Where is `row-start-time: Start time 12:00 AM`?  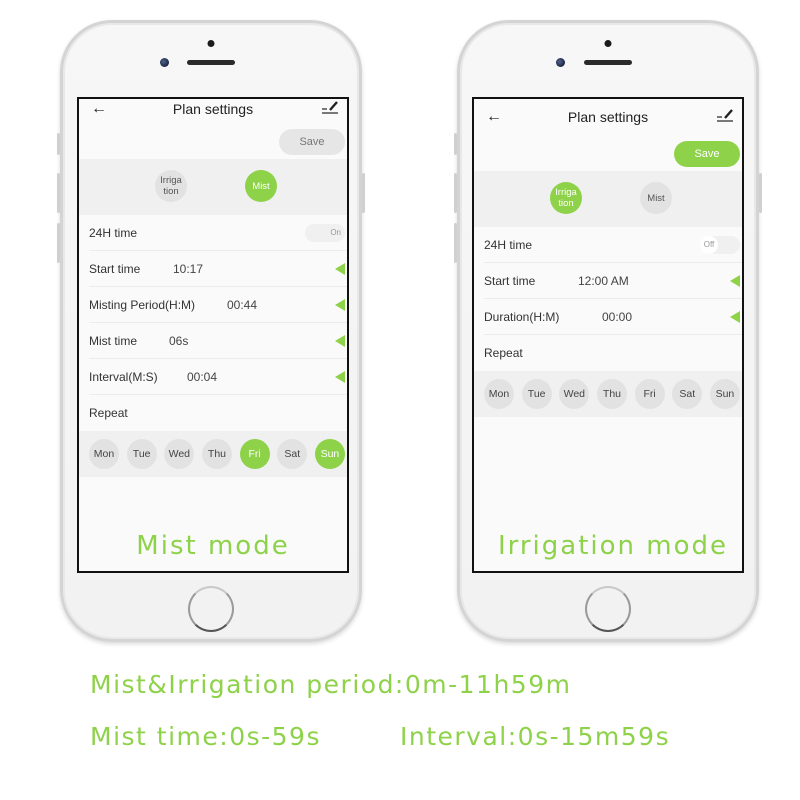
row-start-time: Start time 12:00 AM is located at coordinates (613, 281).